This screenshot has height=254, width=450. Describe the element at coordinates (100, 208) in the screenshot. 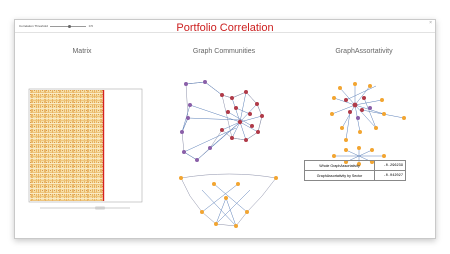

I see `matrix-scrollbar-thumb` at that location.